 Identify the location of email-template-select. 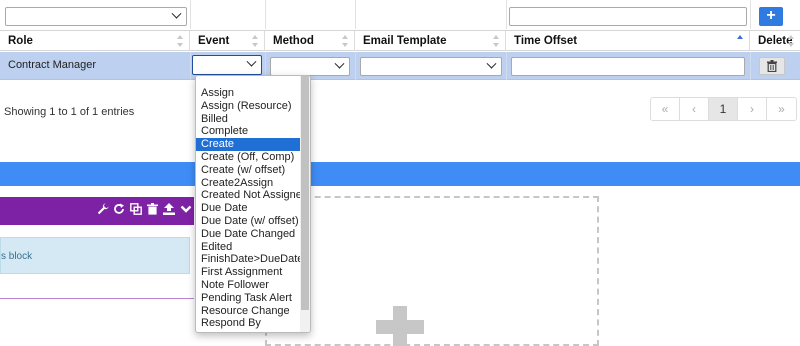
(431, 66).